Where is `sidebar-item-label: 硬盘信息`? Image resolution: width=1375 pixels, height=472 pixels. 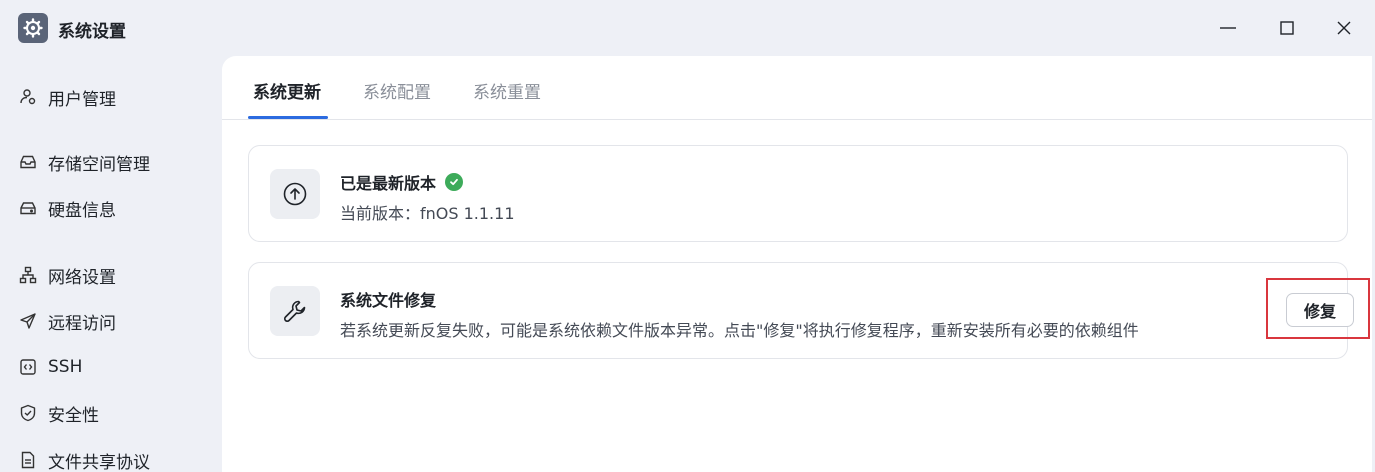 sidebar-item-label: 硬盘信息 is located at coordinates (82, 210).